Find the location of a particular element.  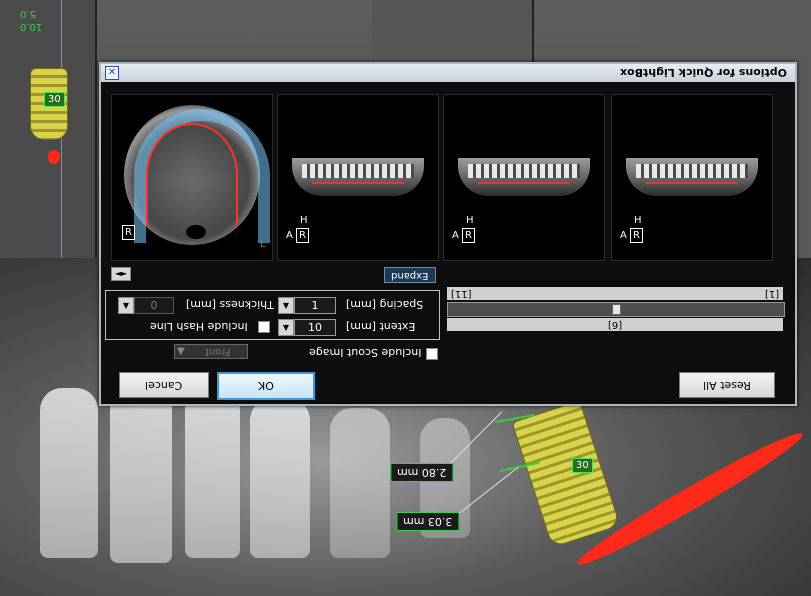

reset-all-button-label: Reset All is located at coordinates (727, 385).